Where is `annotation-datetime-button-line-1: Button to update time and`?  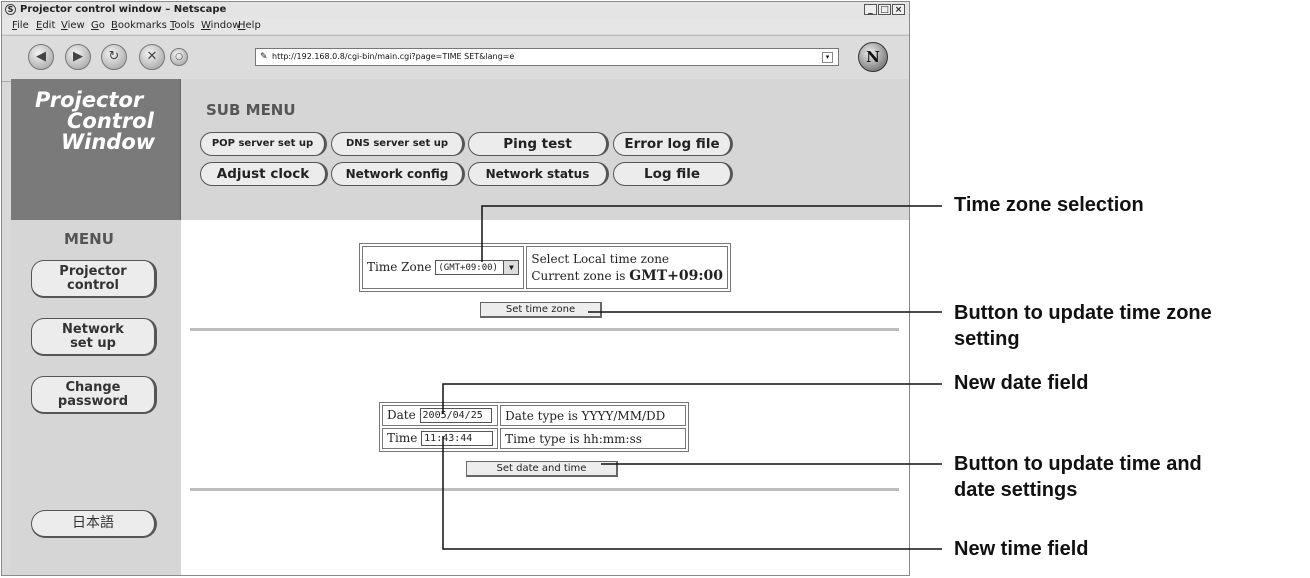 annotation-datetime-button-line-1: Button to update time and is located at coordinates (1078, 464).